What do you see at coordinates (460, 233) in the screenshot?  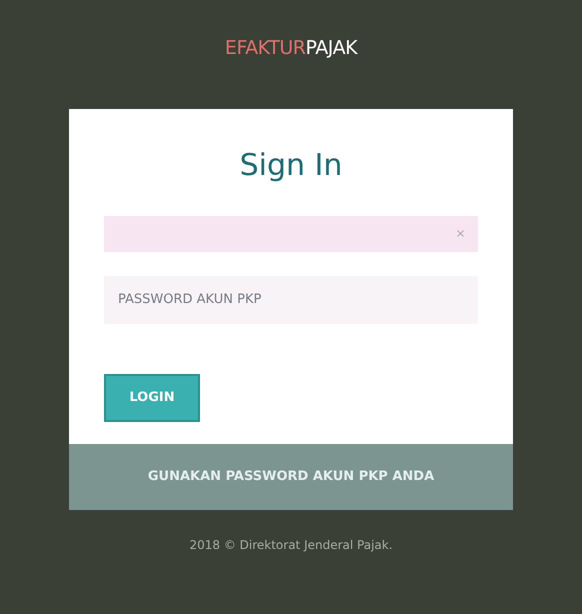 I see `clear-icon` at bounding box center [460, 233].